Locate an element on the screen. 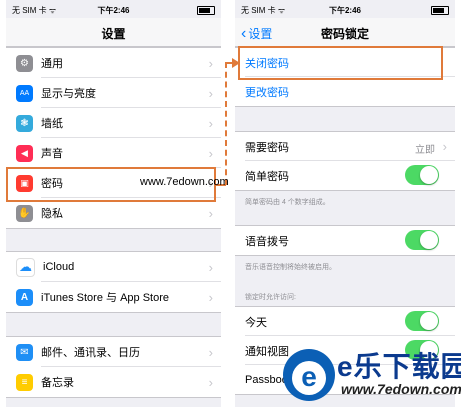 The height and width of the screenshot is (407, 461). site-logo: e e乐下载园 www.7edown.com is located at coordinates (372, 373).